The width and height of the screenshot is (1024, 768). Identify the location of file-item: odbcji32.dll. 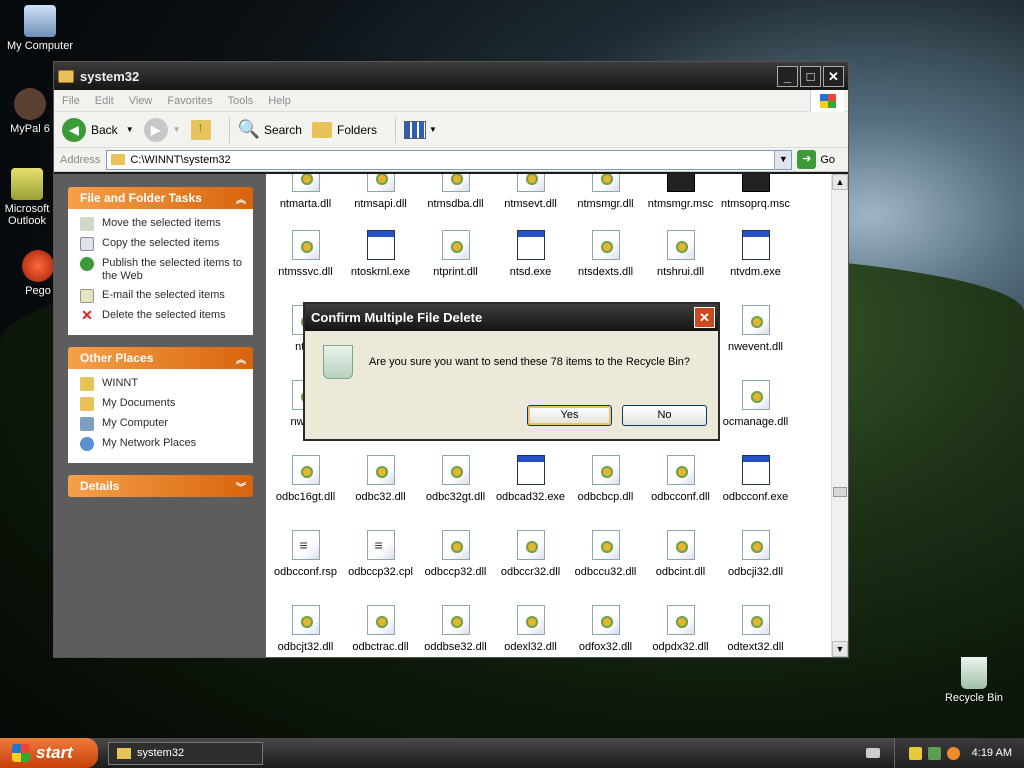
(755, 554).